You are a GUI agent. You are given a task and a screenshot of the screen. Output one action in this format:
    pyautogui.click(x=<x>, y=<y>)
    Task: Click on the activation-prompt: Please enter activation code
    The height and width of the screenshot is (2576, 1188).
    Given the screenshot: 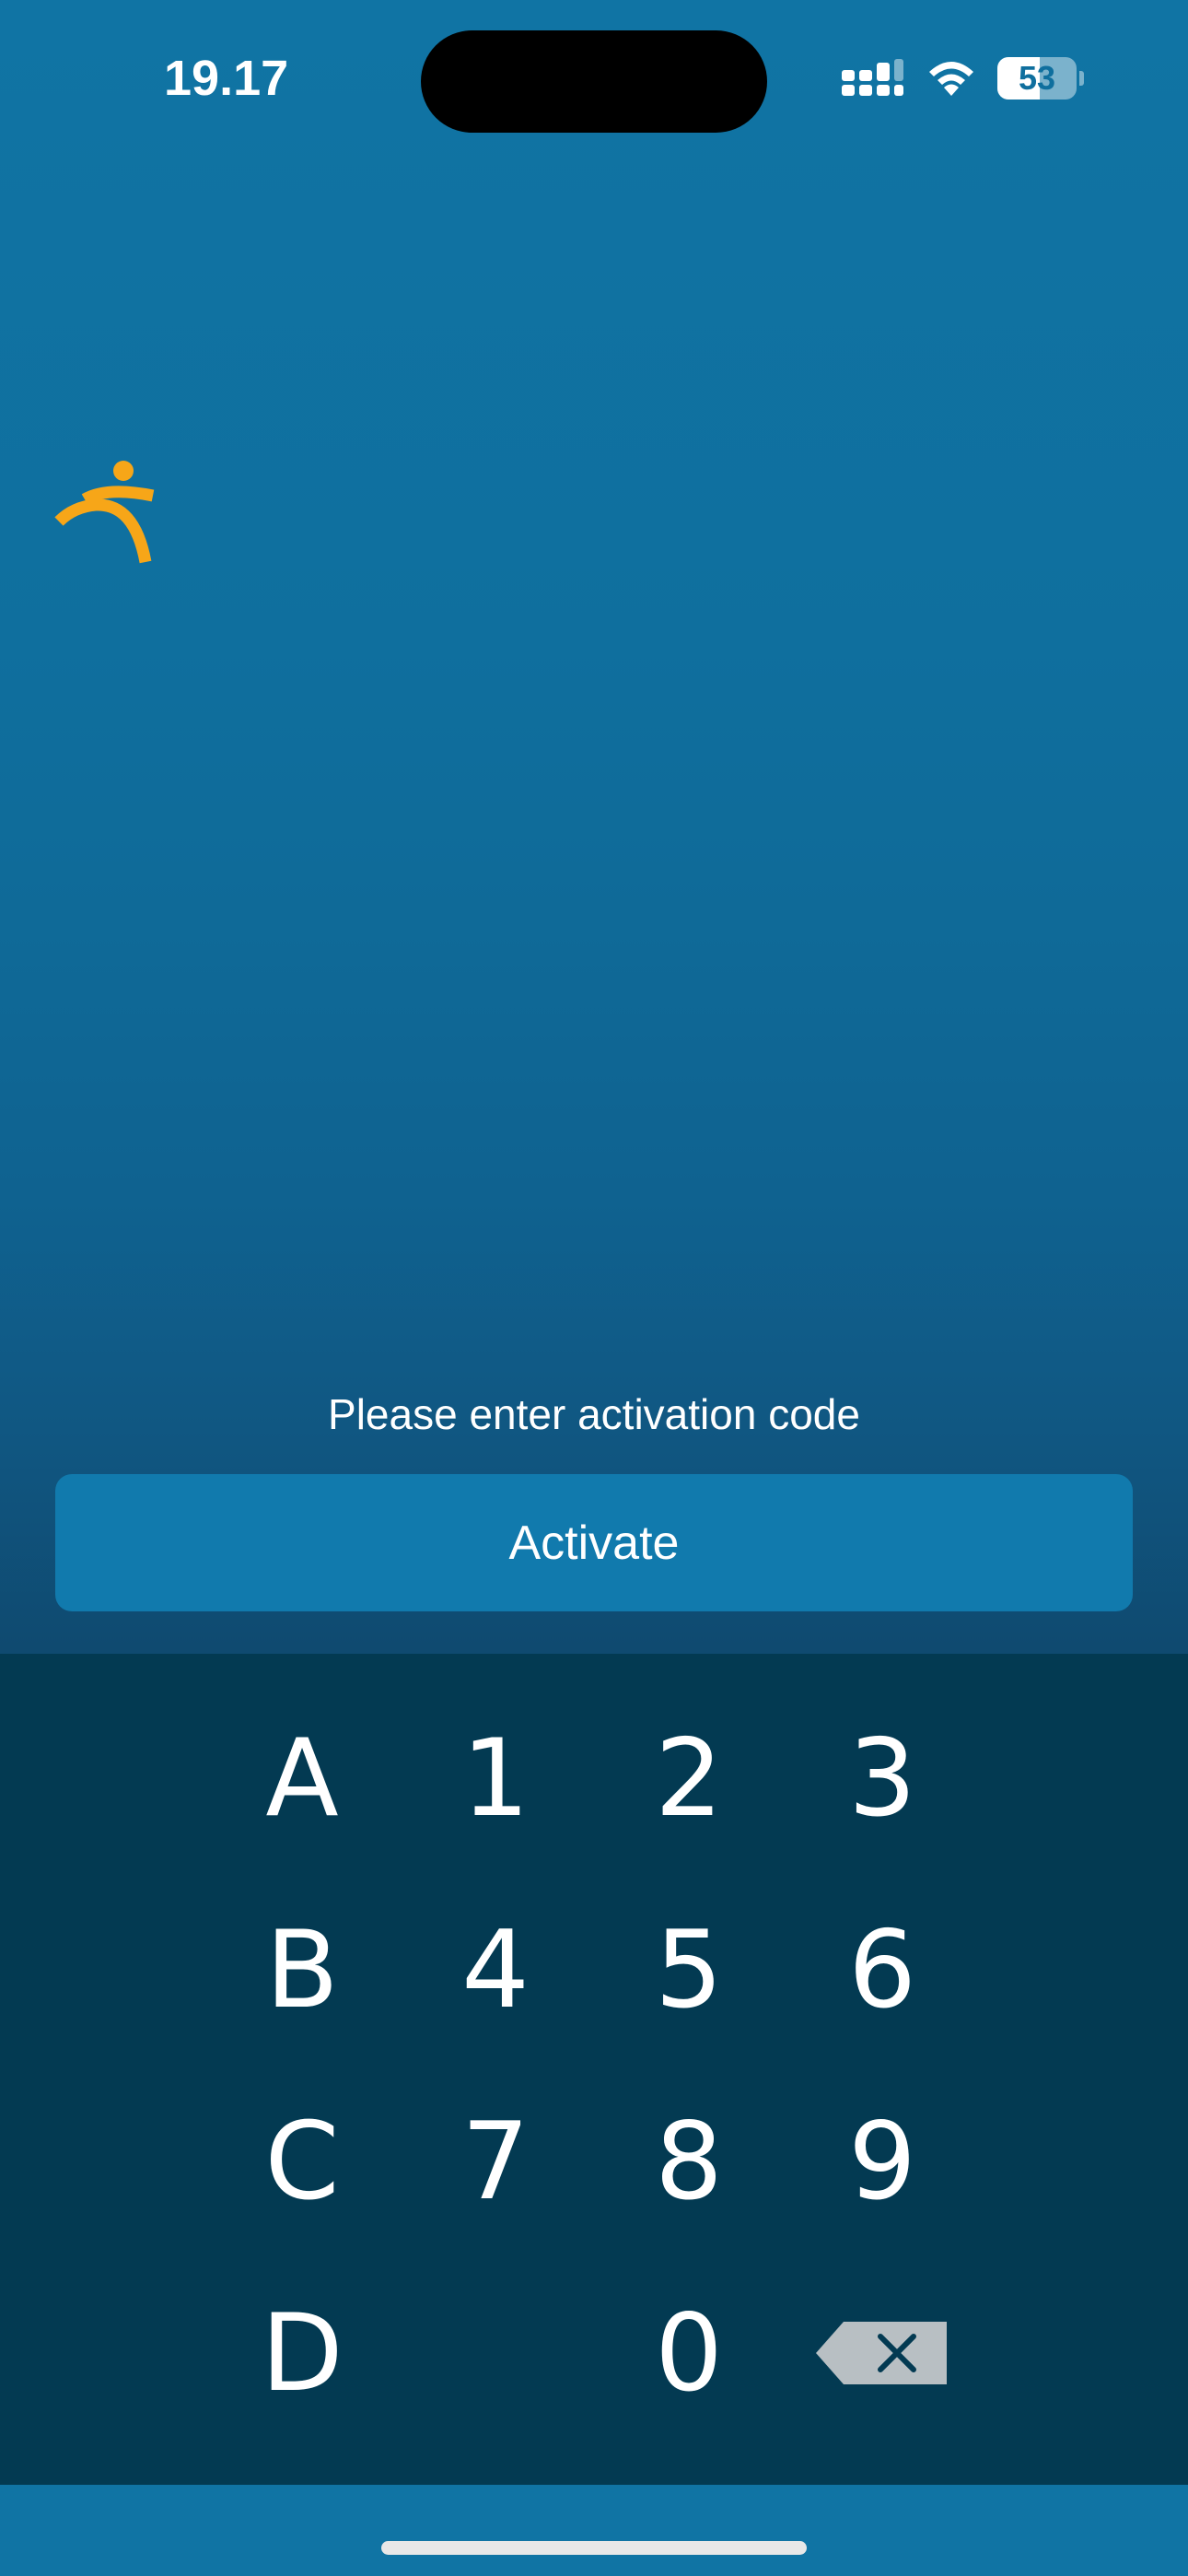 What is the action you would take?
    pyautogui.click(x=594, y=1414)
    